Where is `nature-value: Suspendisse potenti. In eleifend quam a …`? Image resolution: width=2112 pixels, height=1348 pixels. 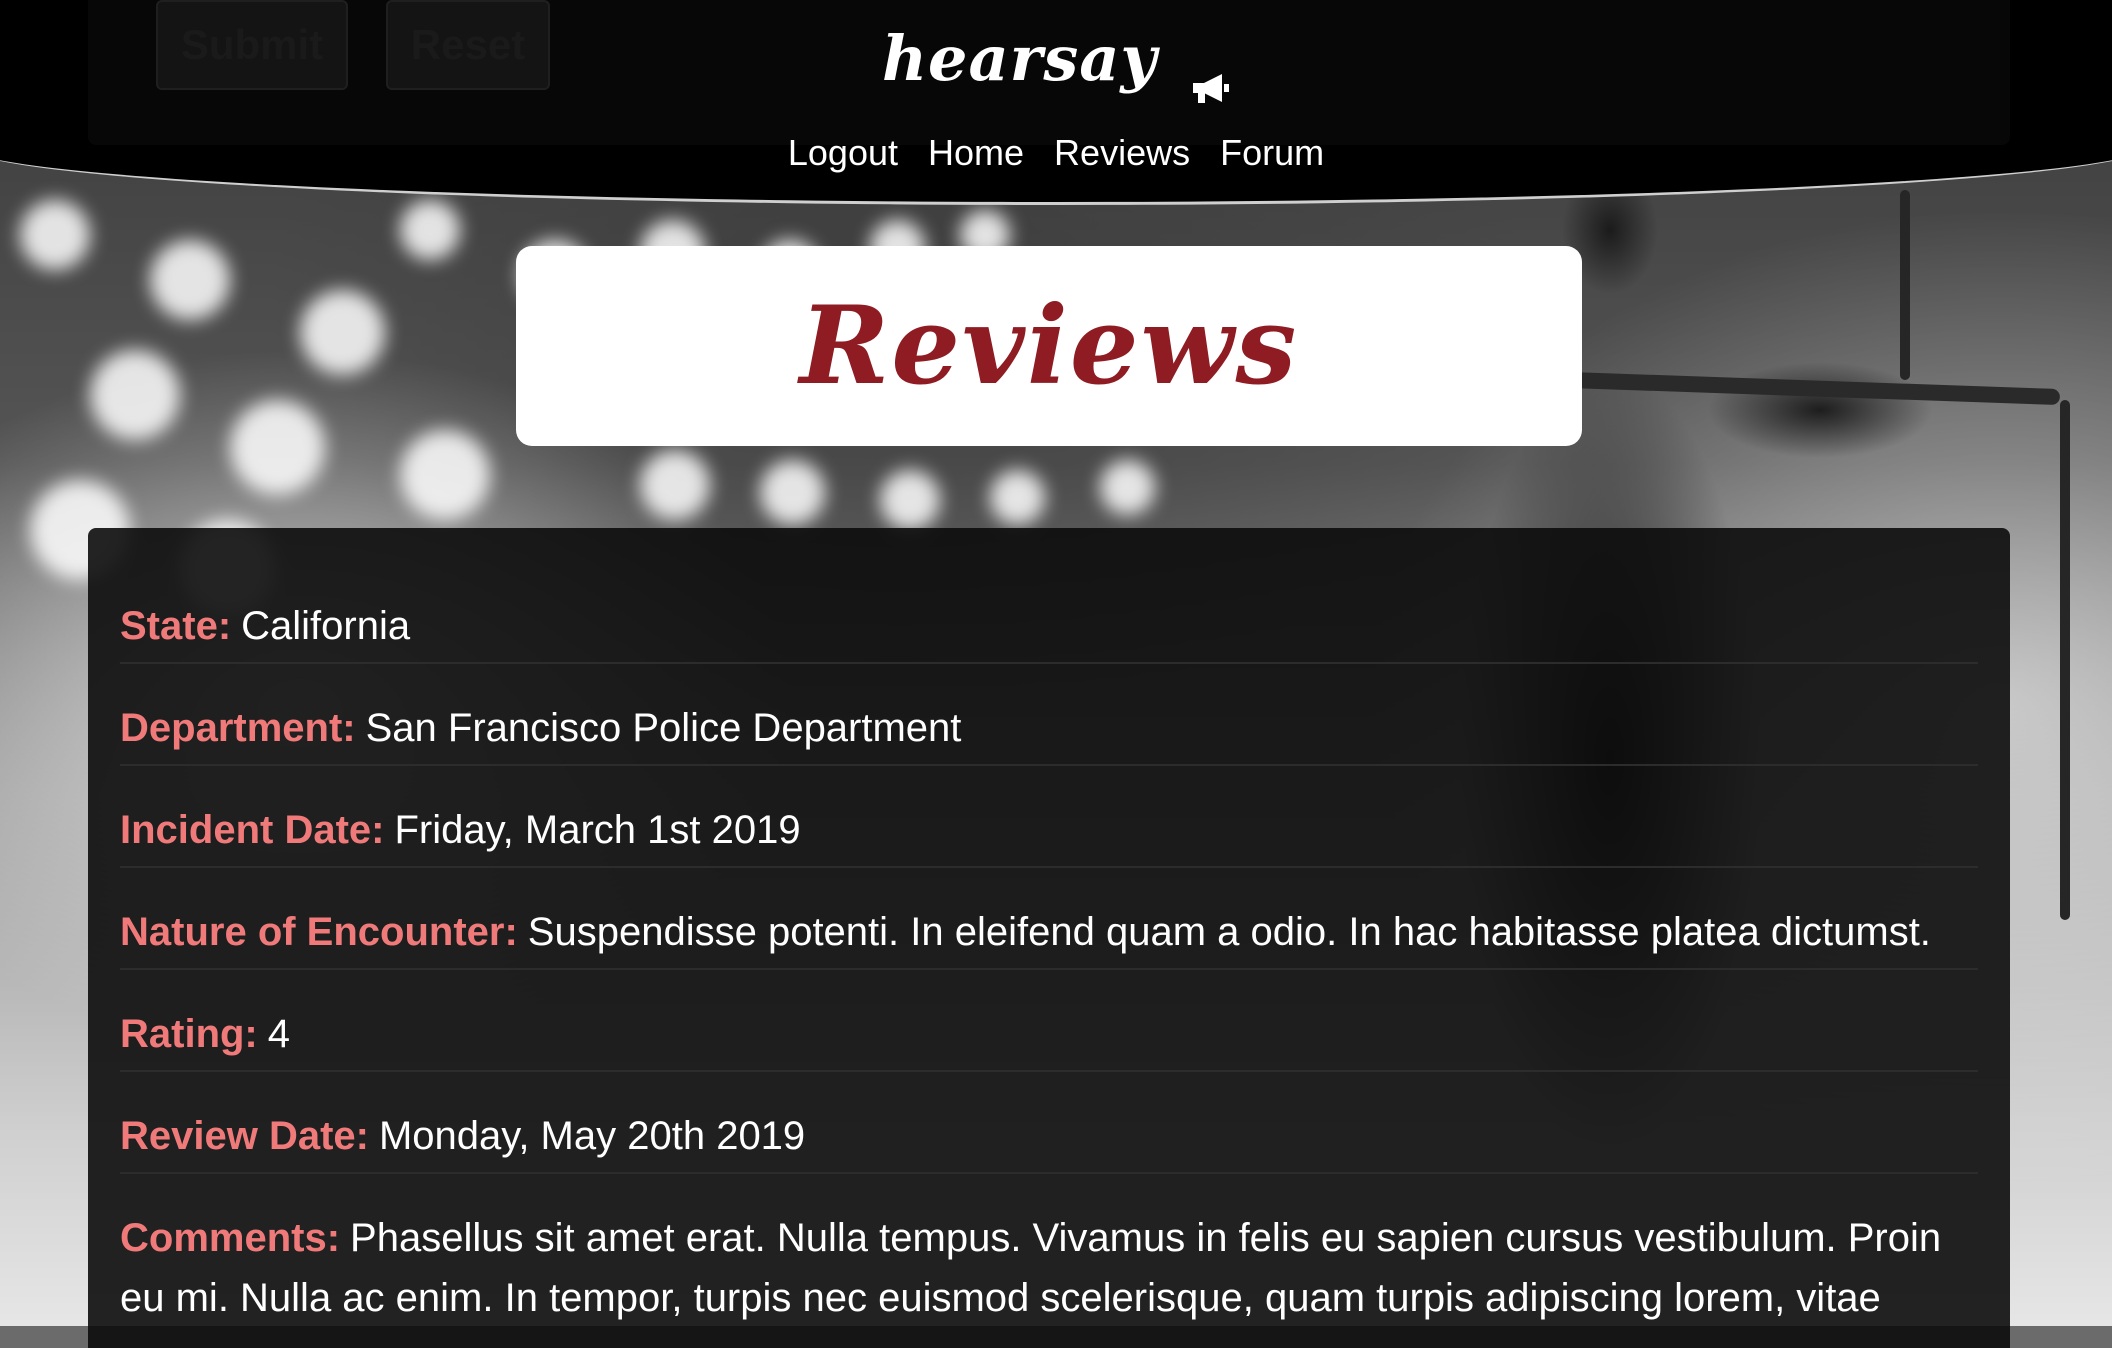
nature-value: Suspendisse potenti. In eleifend quam a … is located at coordinates (1229, 932).